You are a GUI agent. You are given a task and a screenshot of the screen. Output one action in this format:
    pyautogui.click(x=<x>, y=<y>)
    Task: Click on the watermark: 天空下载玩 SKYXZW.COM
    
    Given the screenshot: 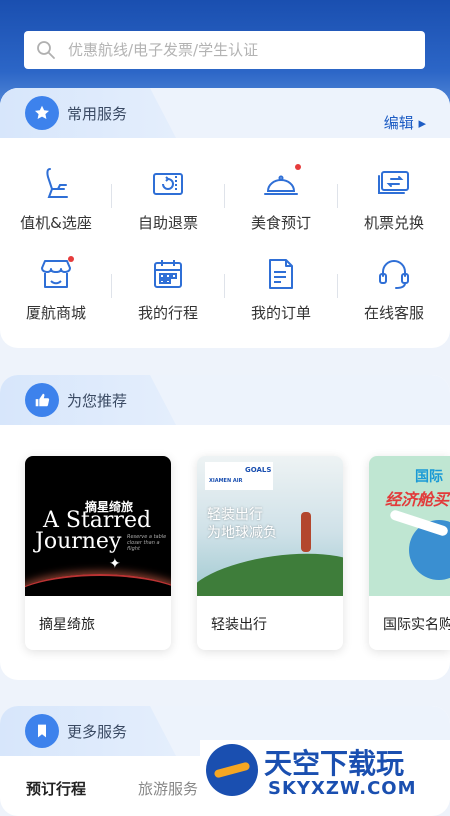 What is the action you would take?
    pyautogui.click(x=325, y=770)
    